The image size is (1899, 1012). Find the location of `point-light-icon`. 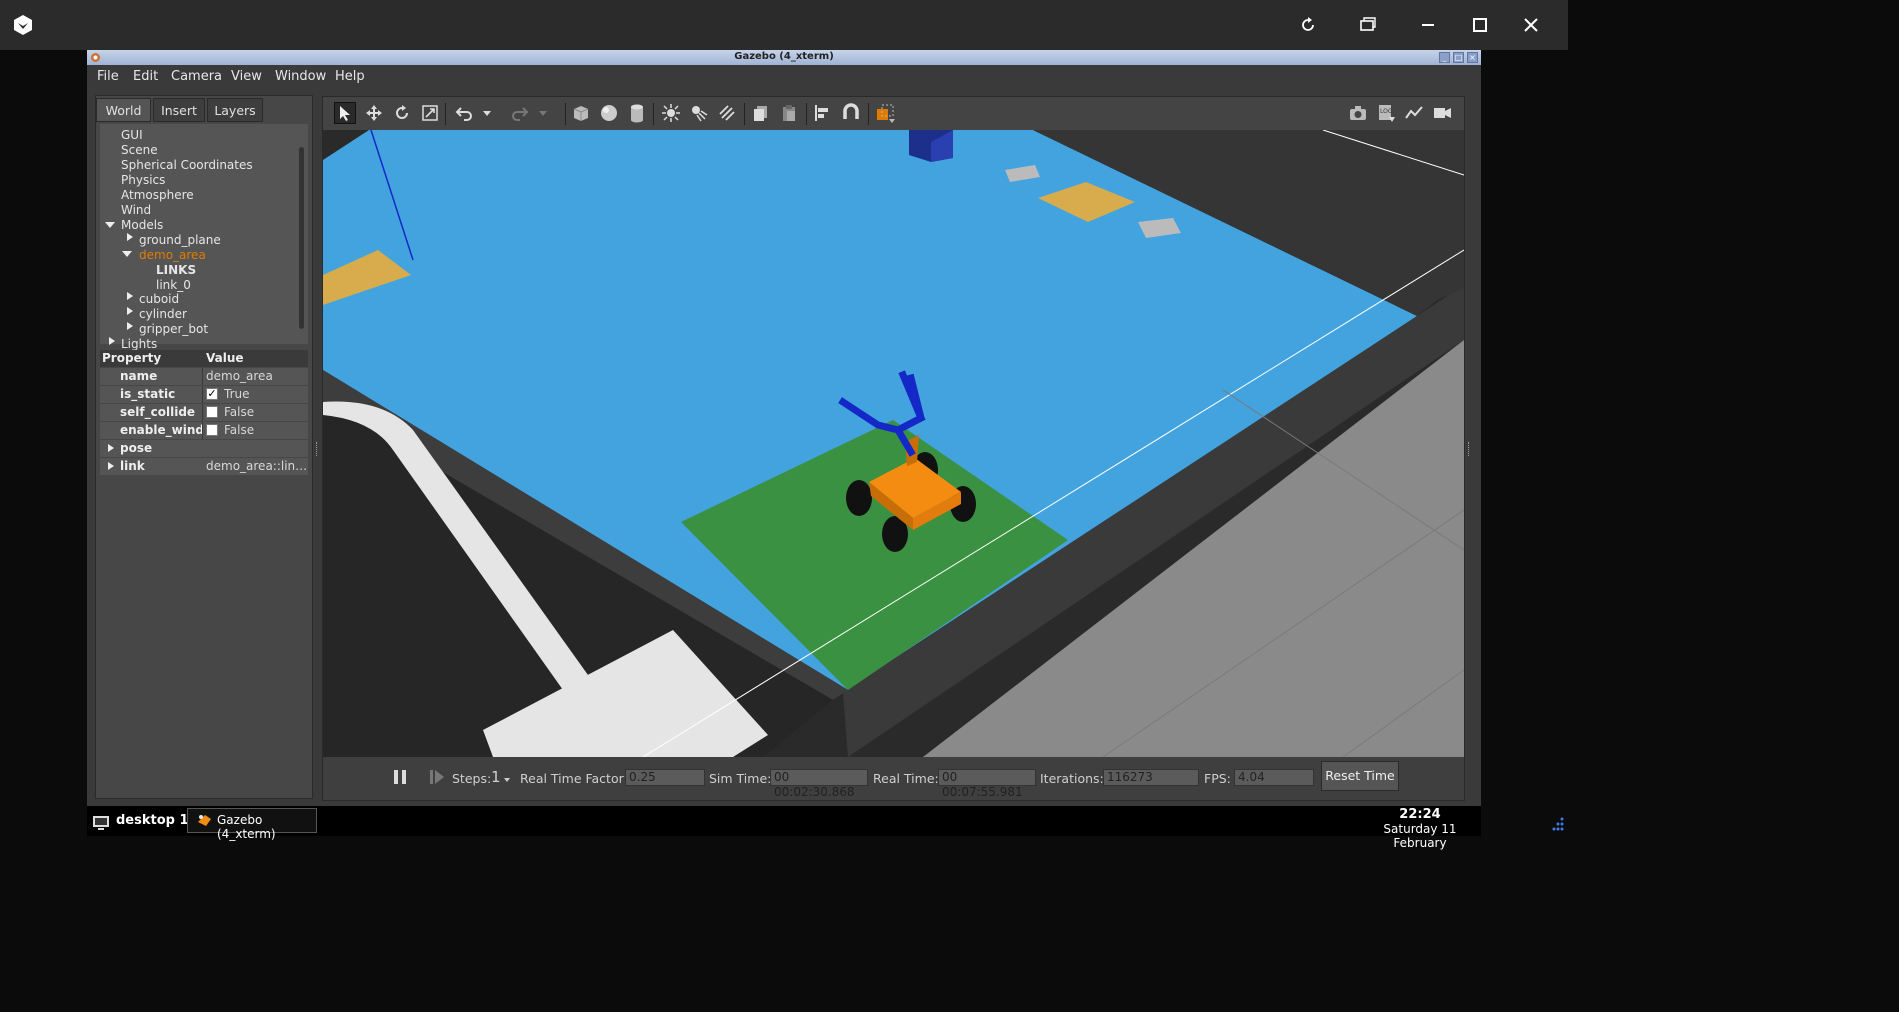

point-light-icon is located at coordinates (671, 113).